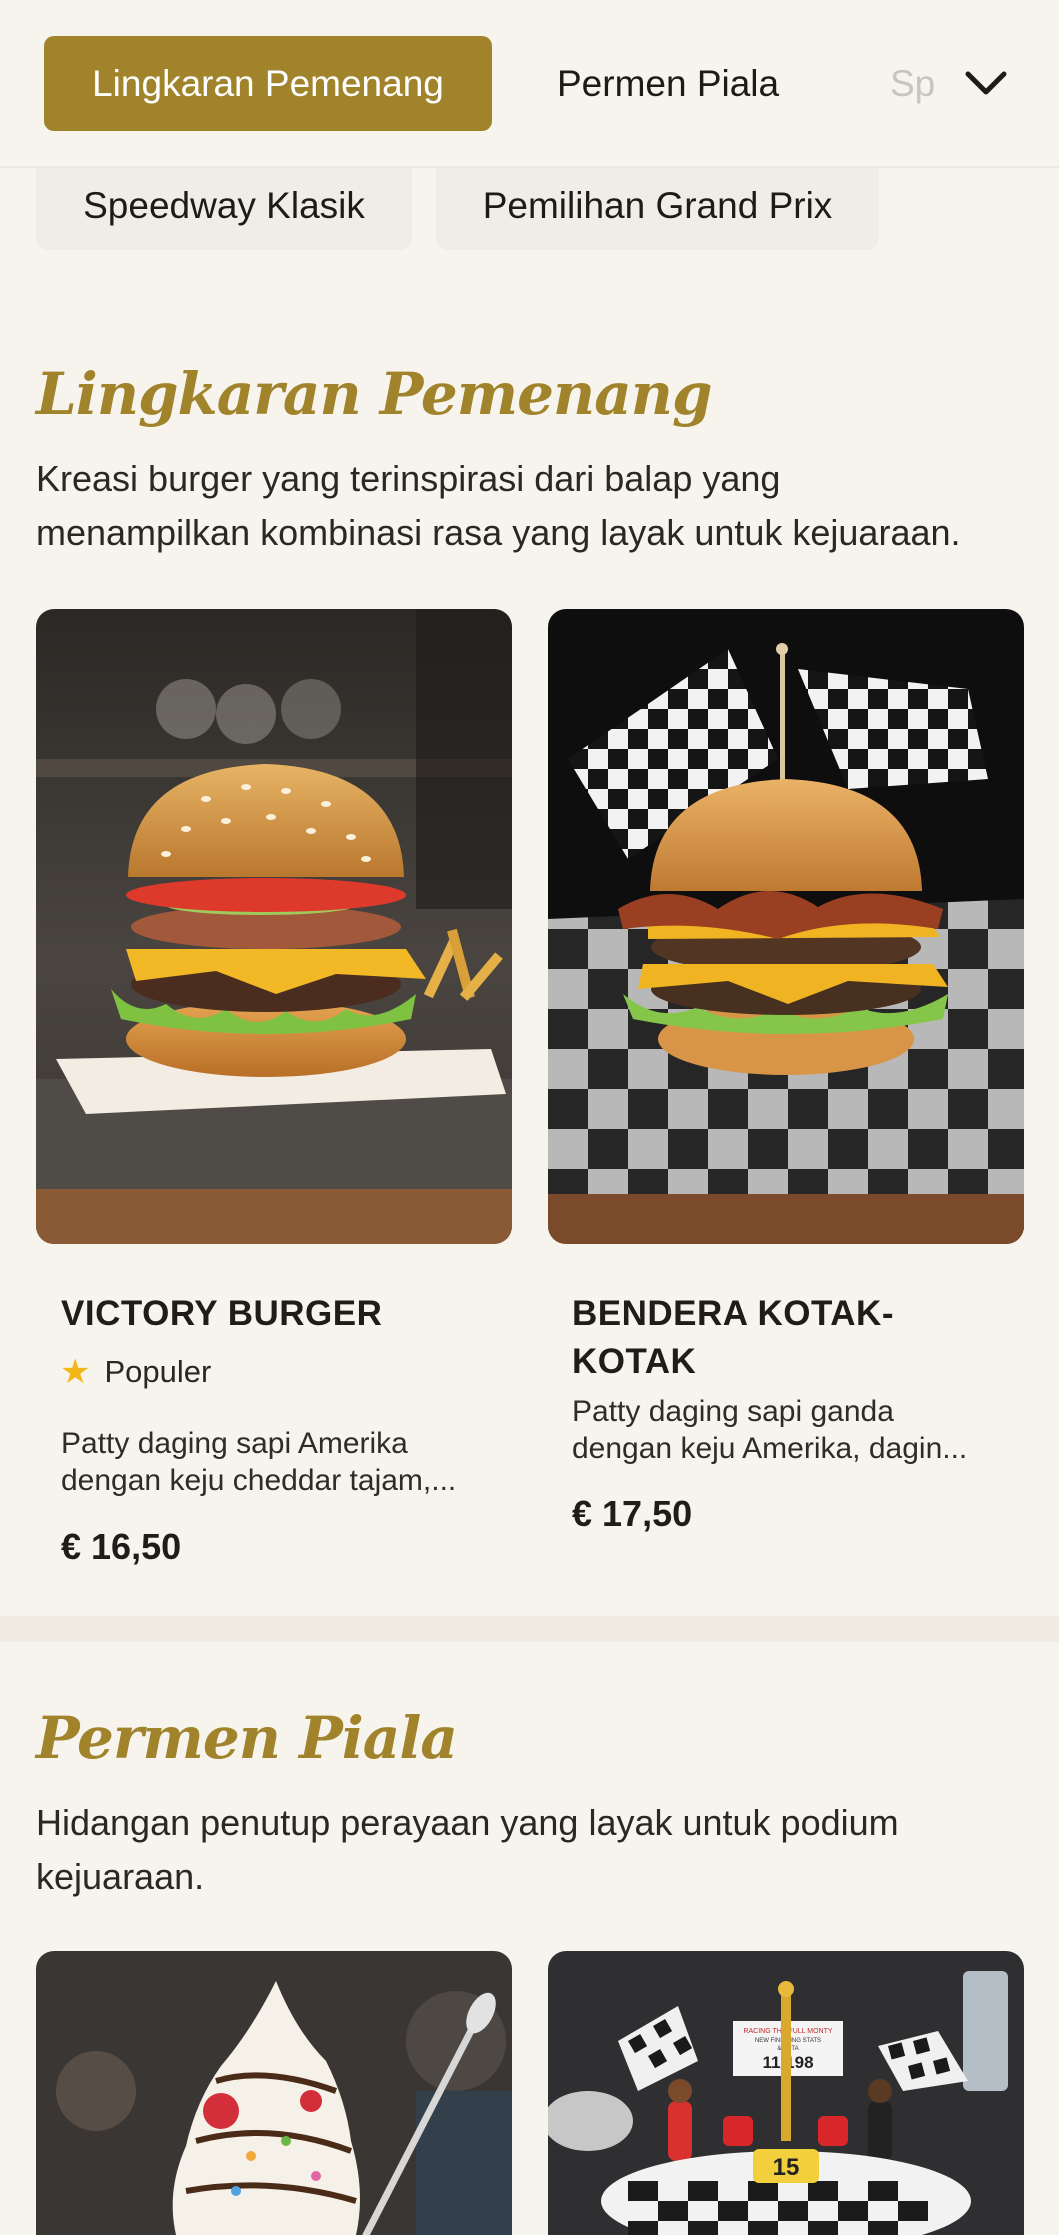  I want to click on bendera-kotak-kotak-image, so click(786, 926).